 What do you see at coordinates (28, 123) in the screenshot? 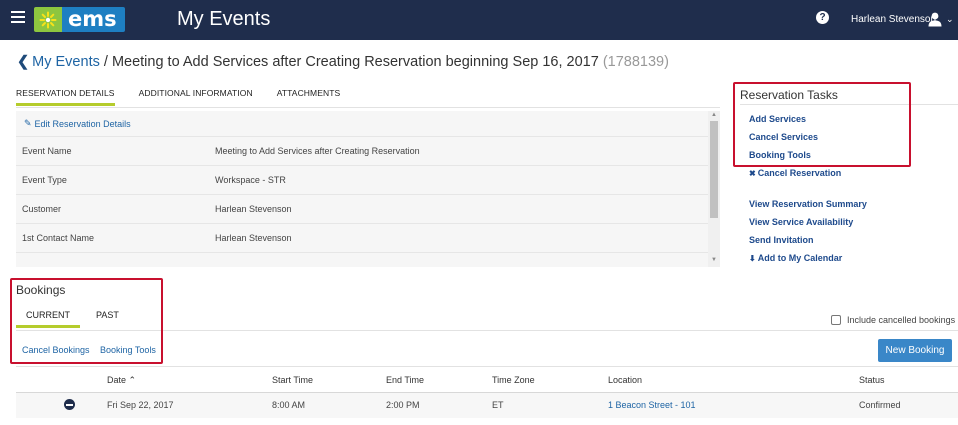
I see `pencil-icon: ✎` at bounding box center [28, 123].